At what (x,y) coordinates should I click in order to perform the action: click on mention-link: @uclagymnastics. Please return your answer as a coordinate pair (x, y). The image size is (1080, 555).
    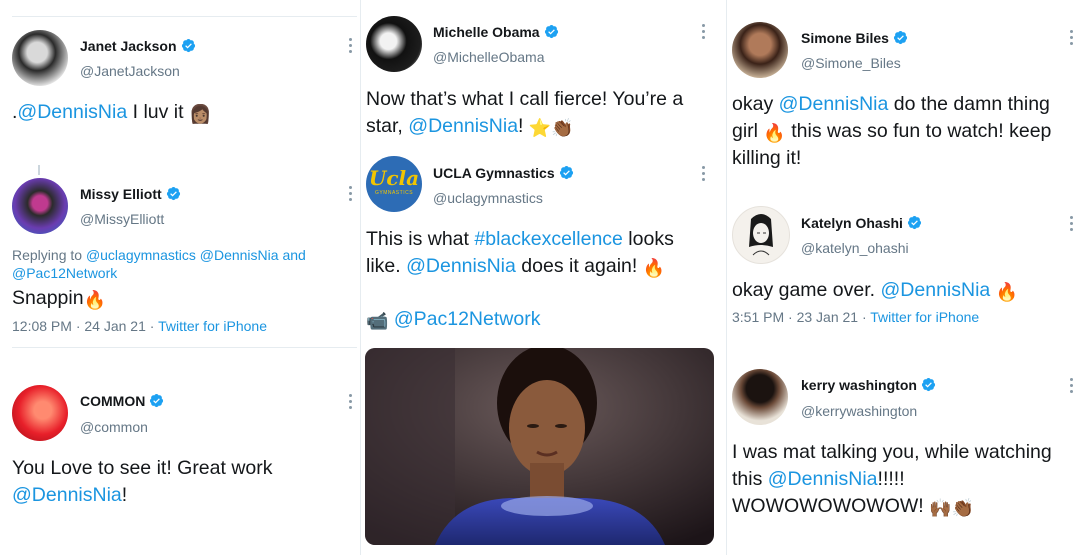
    Looking at the image, I should click on (141, 255).